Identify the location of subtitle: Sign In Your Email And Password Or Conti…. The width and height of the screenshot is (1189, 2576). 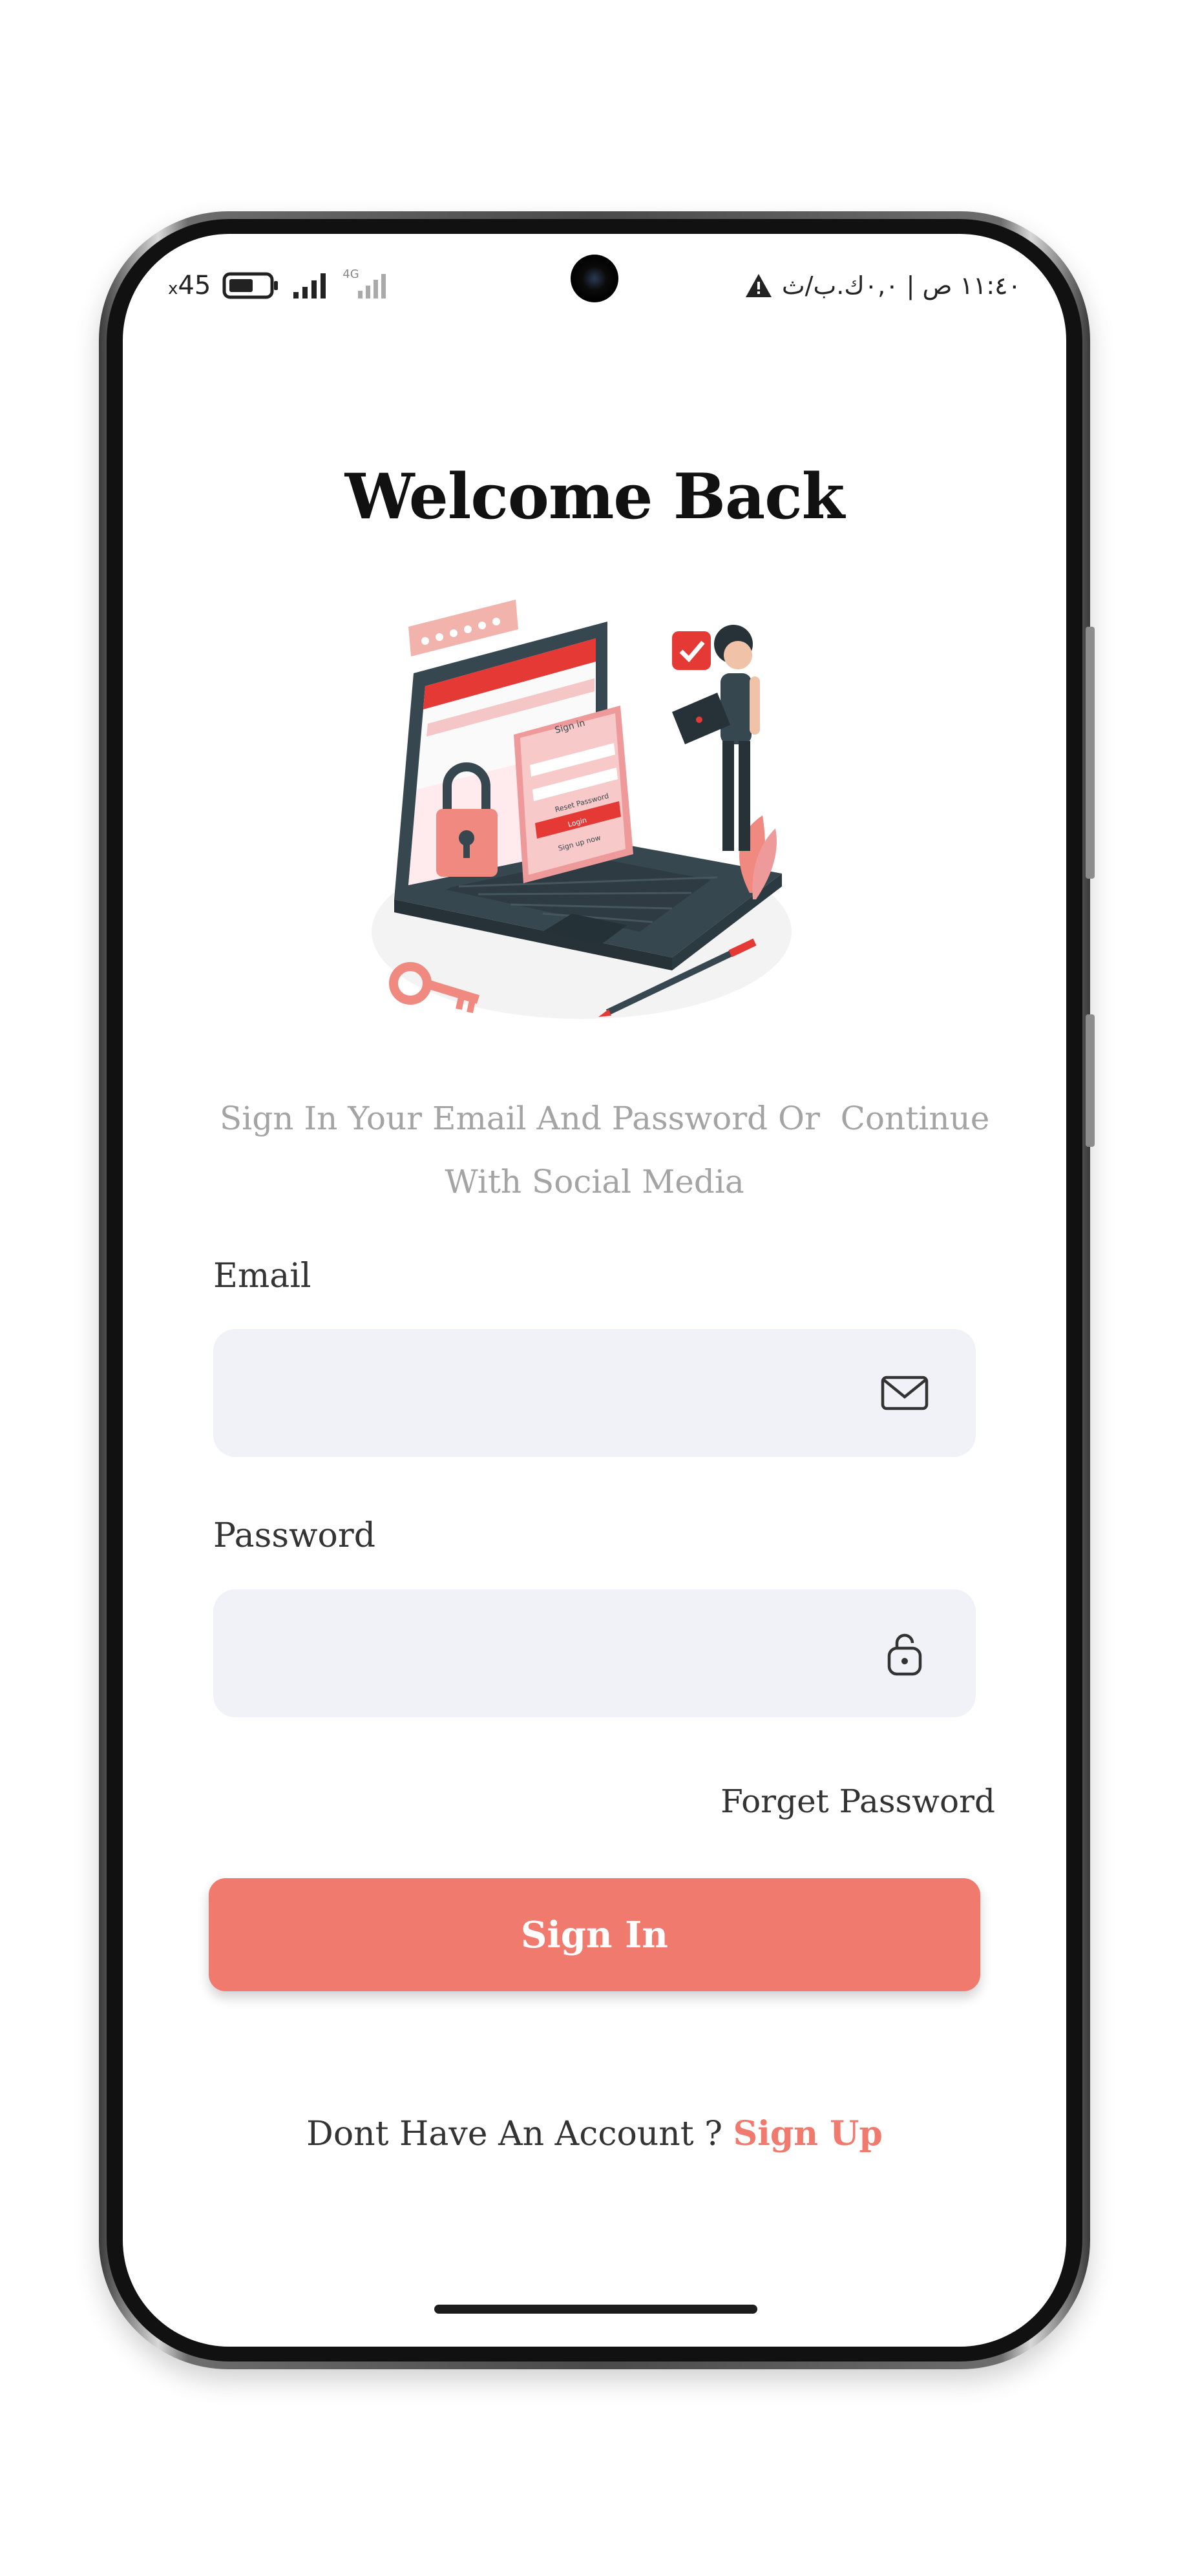
(605, 1150).